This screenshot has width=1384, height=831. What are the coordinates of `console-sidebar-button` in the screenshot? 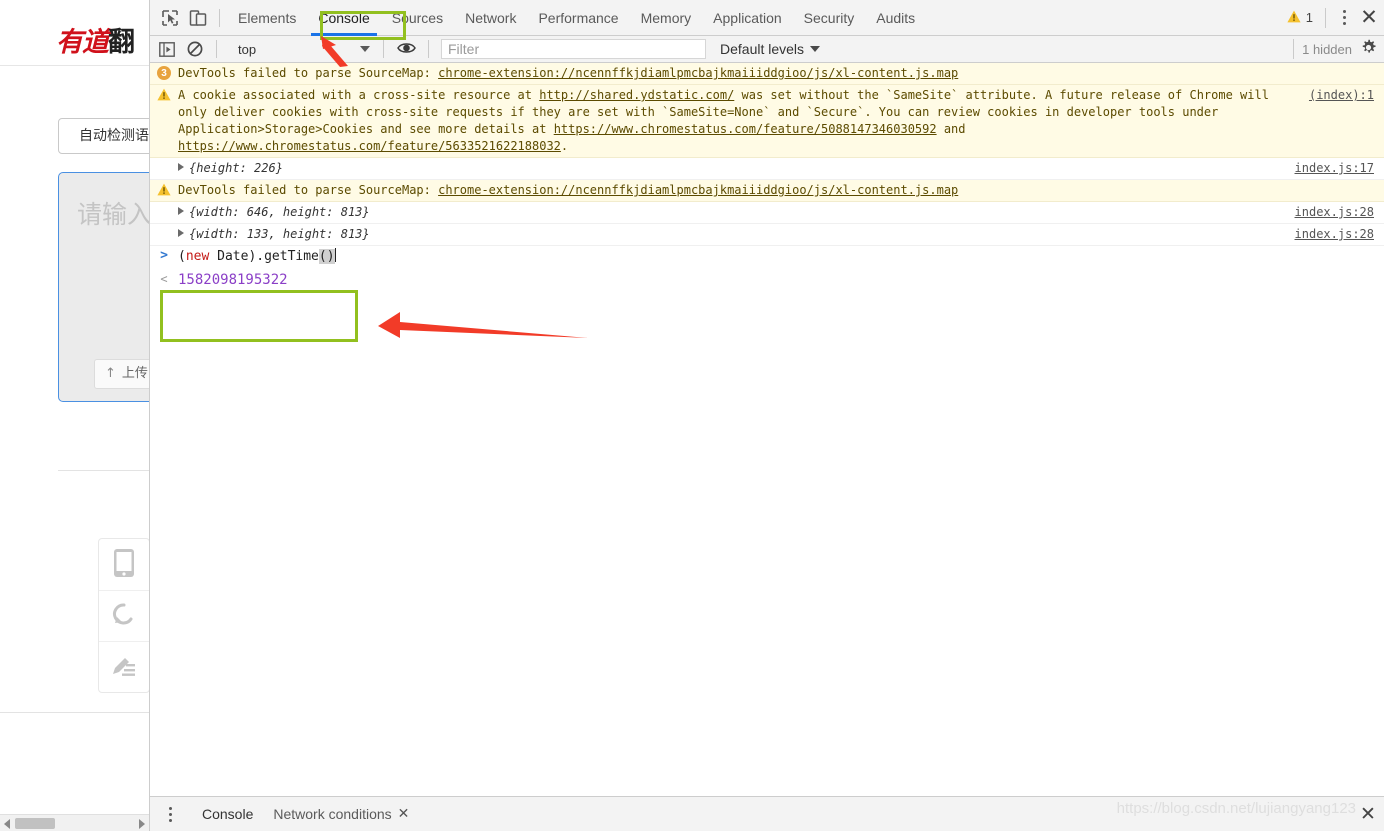 It's located at (167, 49).